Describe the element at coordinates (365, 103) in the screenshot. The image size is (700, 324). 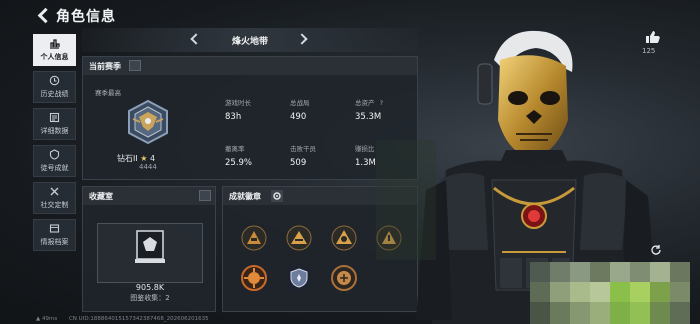
I see `stat-label-text: 总资产` at that location.